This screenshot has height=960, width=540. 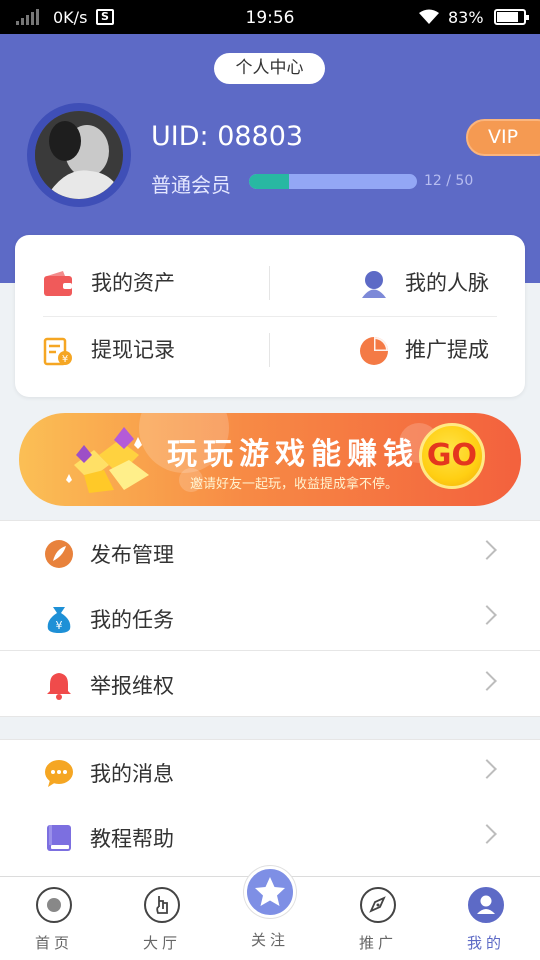 I want to click on tab-label: 大厅, so click(x=161, y=943).